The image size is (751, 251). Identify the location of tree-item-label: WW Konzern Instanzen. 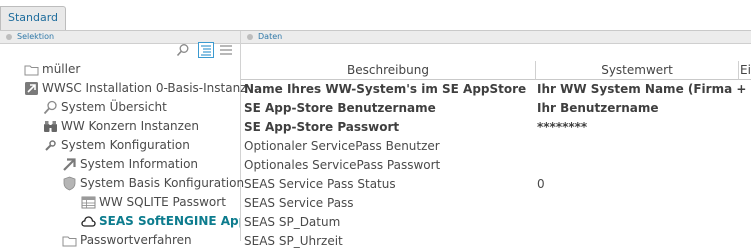
(130, 126).